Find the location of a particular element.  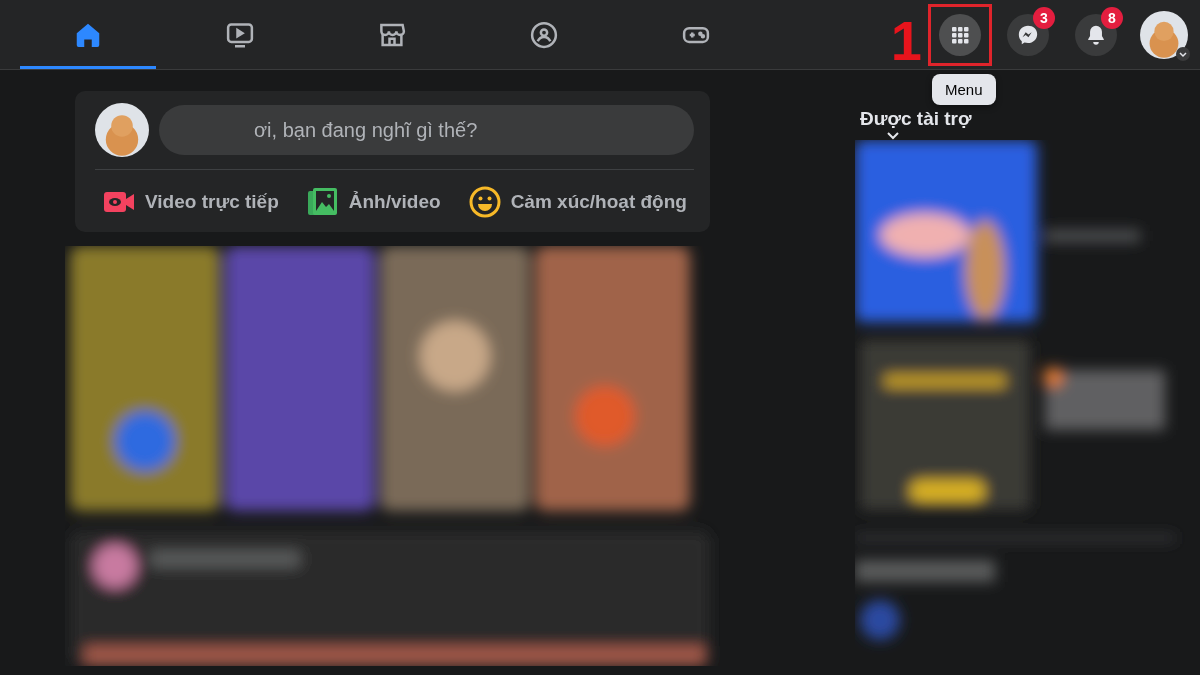

composer-action: Video trực tiếp is located at coordinates (191, 202).